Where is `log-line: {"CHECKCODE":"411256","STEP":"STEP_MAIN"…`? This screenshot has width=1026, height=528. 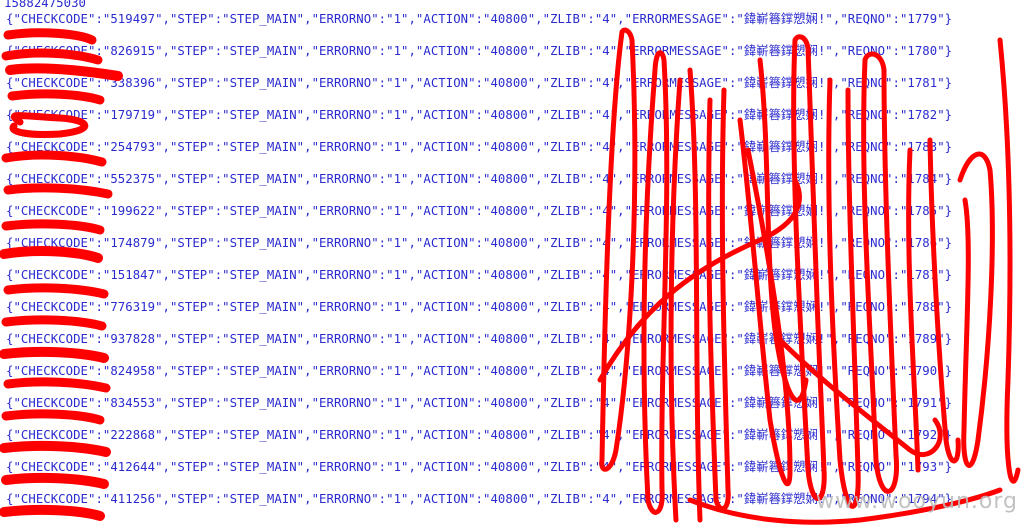 log-line: {"CHECKCODE":"411256","STEP":"STEP_MAIN"… is located at coordinates (479, 499).